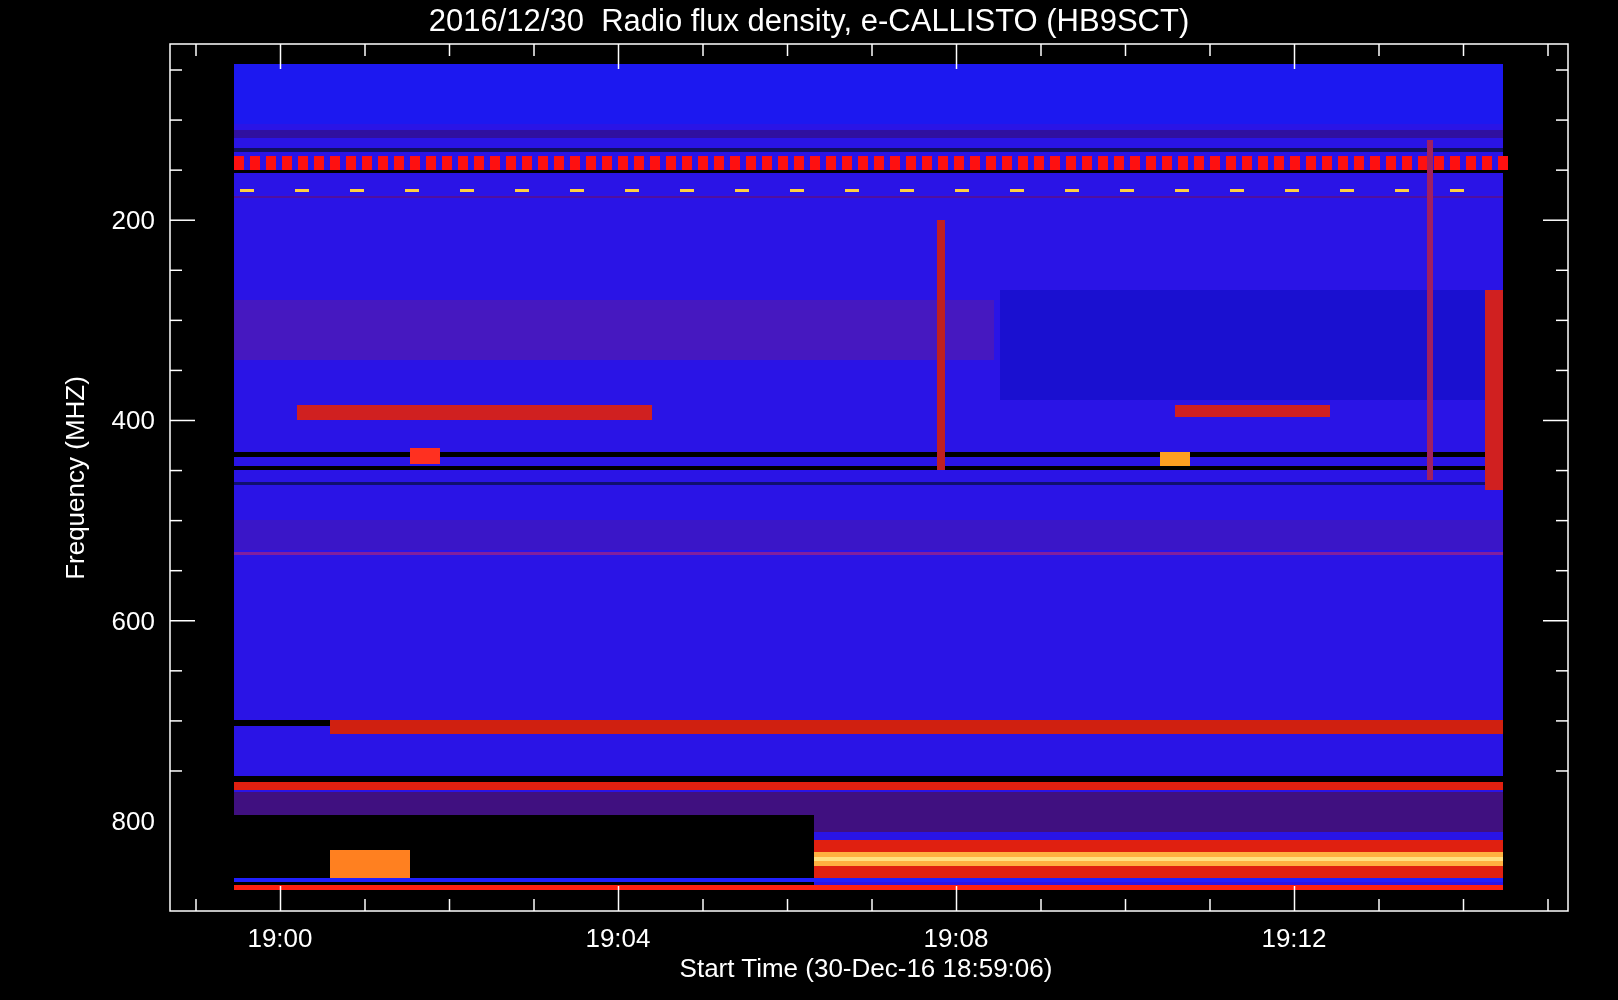  Describe the element at coordinates (618, 938) in the screenshot. I see `x-tick-label: 19:04` at that location.